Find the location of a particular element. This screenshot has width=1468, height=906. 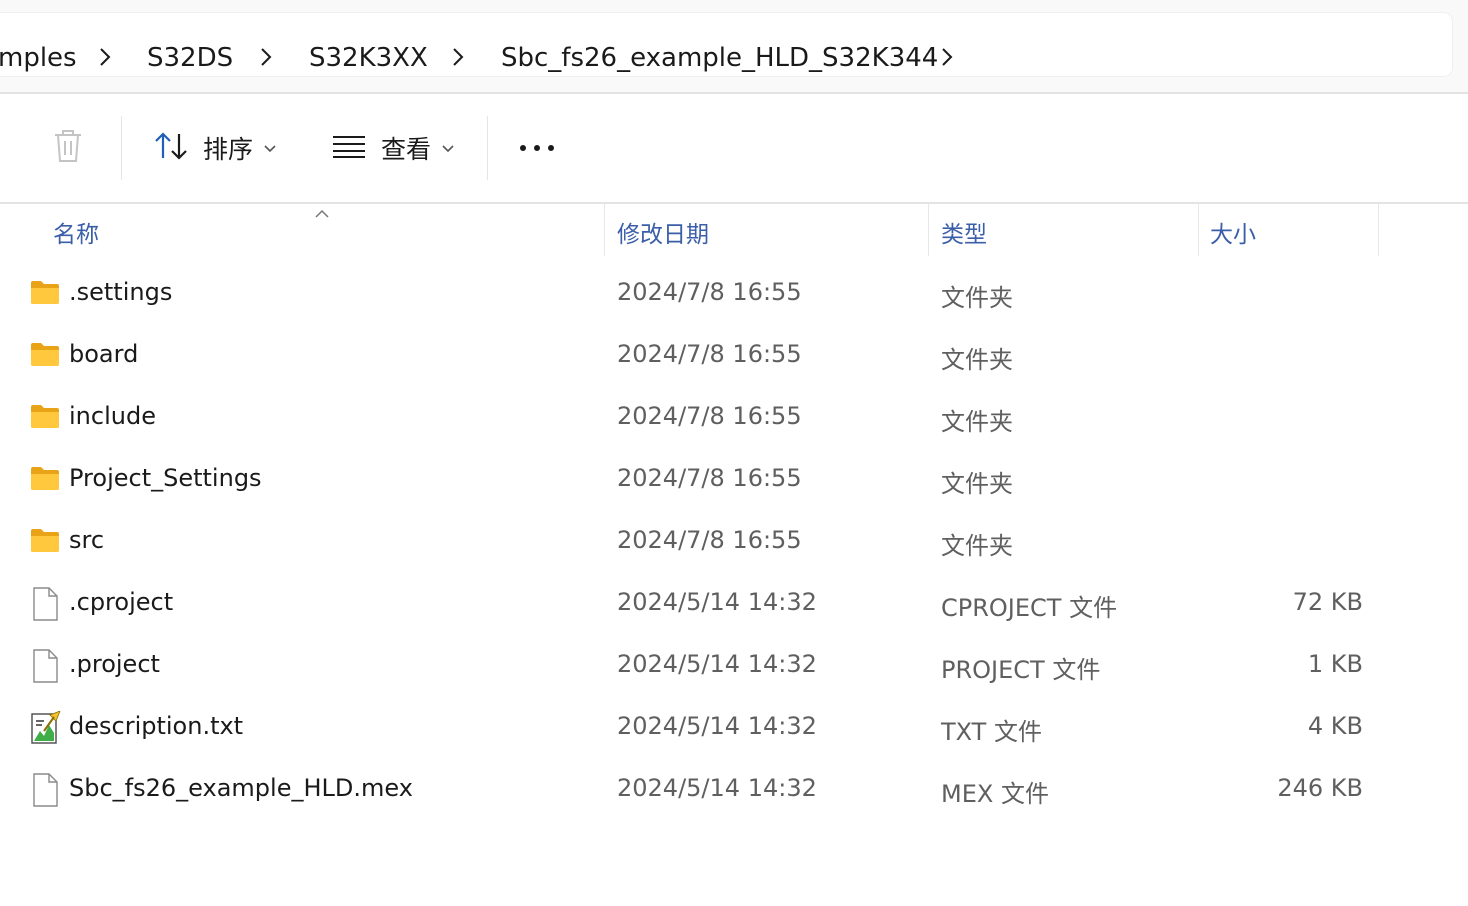

file-name: board is located at coordinates (104, 354).